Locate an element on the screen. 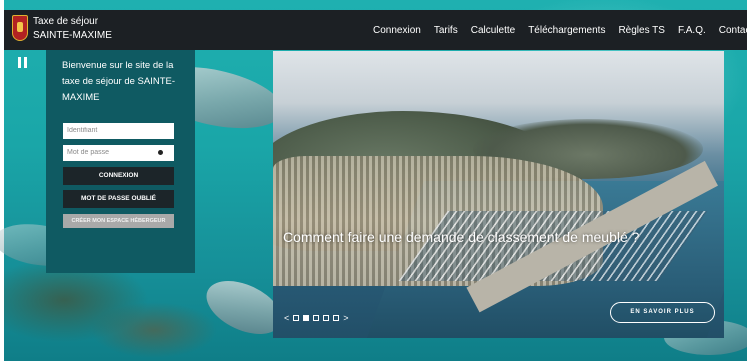 Image resolution: width=747 pixels, height=361 pixels. learn-more-button: EN SAVOIR PLUS is located at coordinates (662, 312).